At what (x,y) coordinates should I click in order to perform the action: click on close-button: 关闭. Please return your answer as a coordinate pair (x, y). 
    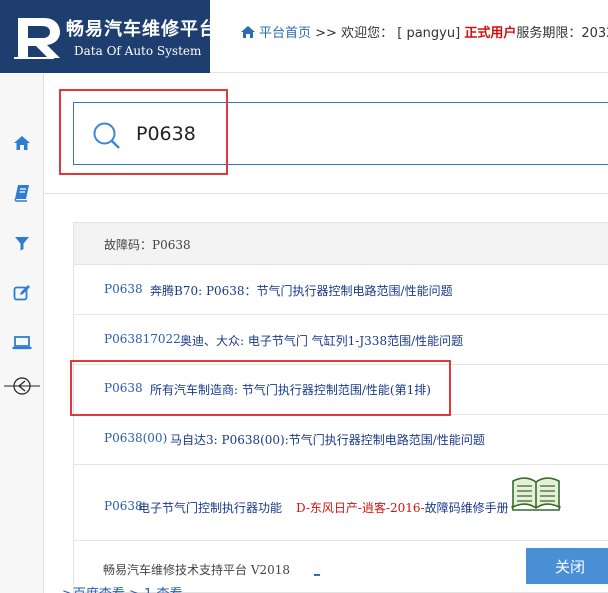
    Looking at the image, I should click on (567, 566).